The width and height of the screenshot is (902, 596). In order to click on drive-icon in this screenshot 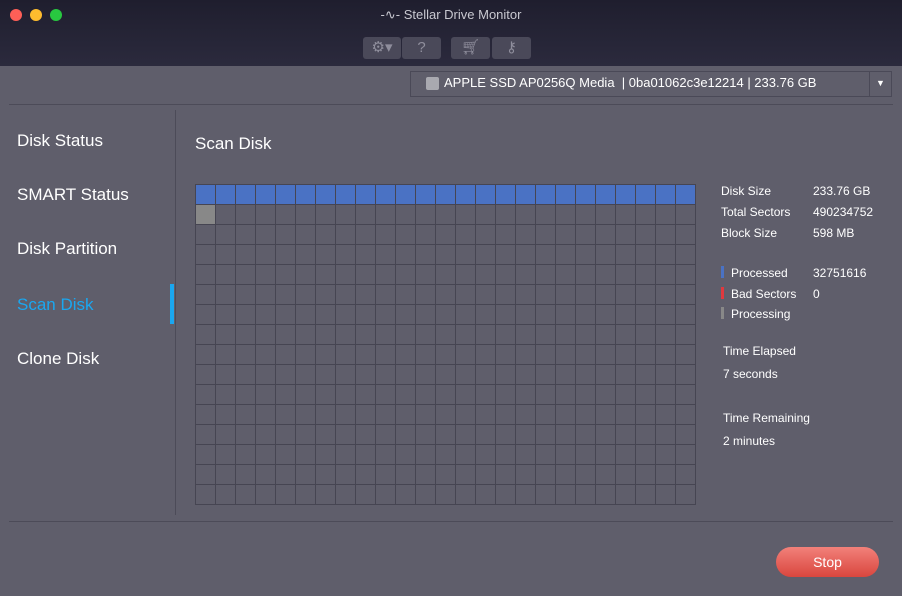, I will do `click(432, 83)`.